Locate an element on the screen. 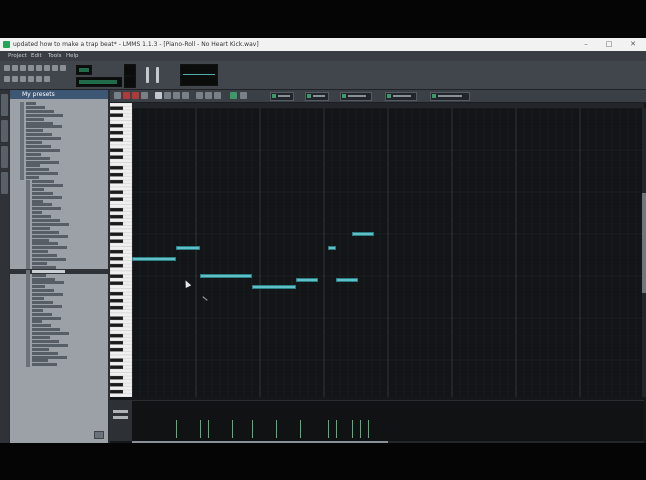 This screenshot has height=480, width=646. stop-button-icon is located at coordinates (144, 95).